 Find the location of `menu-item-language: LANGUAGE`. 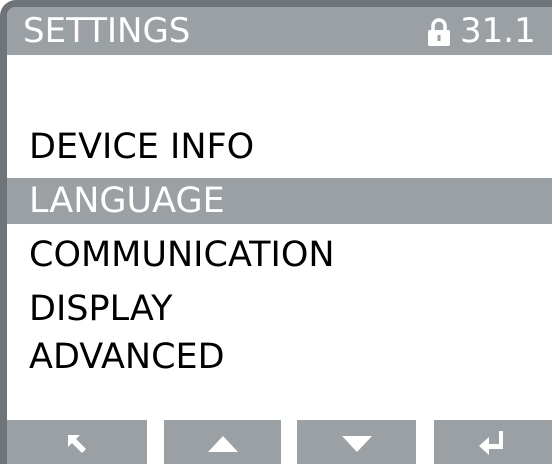

menu-item-language: LANGUAGE is located at coordinates (279, 201).